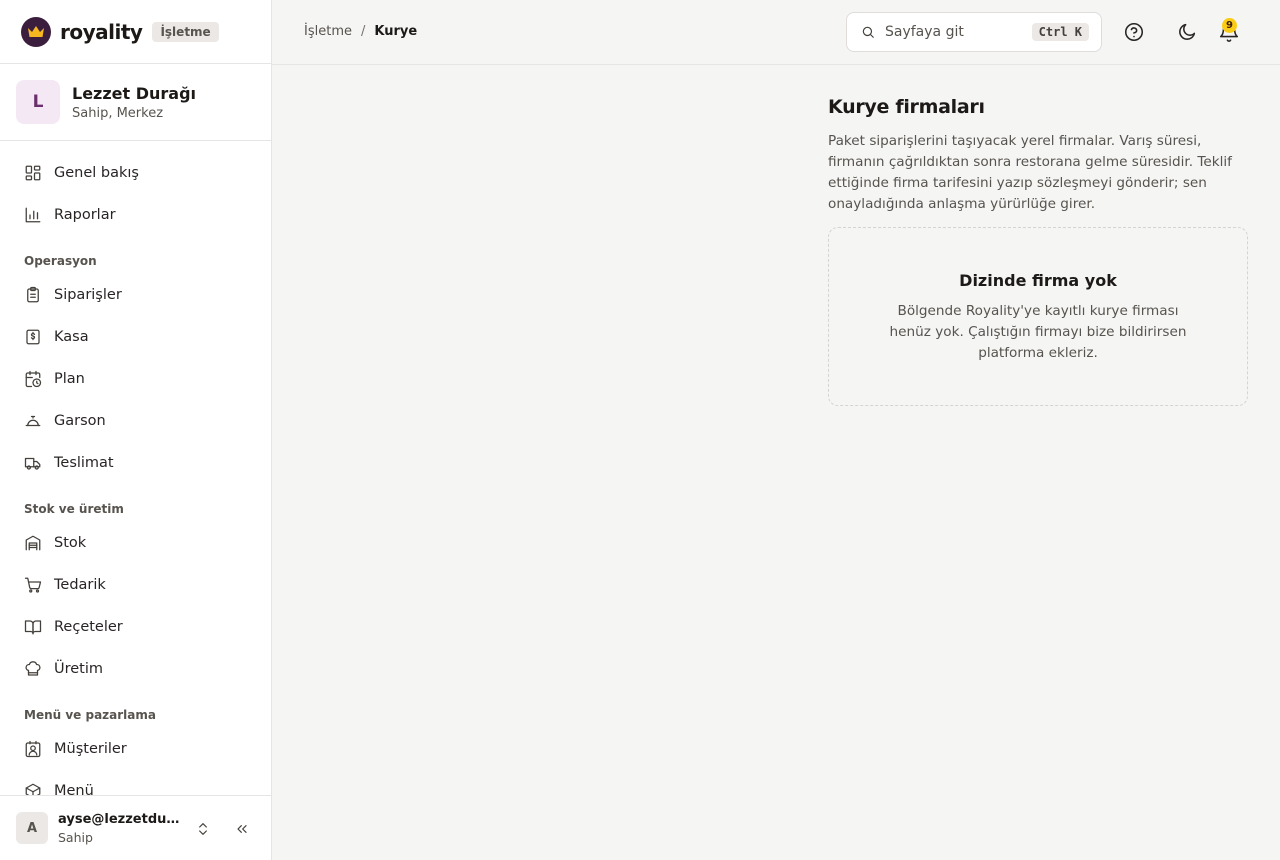  I want to click on sidebar-item-label: Üretim, so click(79, 669).